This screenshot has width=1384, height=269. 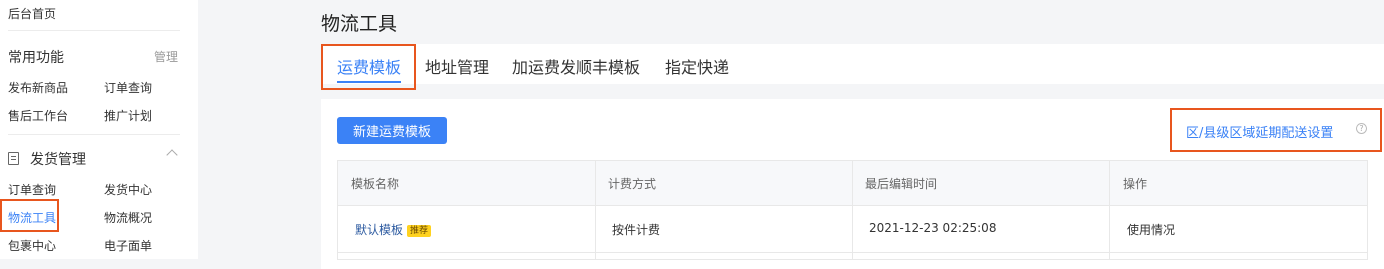 I want to click on row-divider, so click(x=852, y=252).